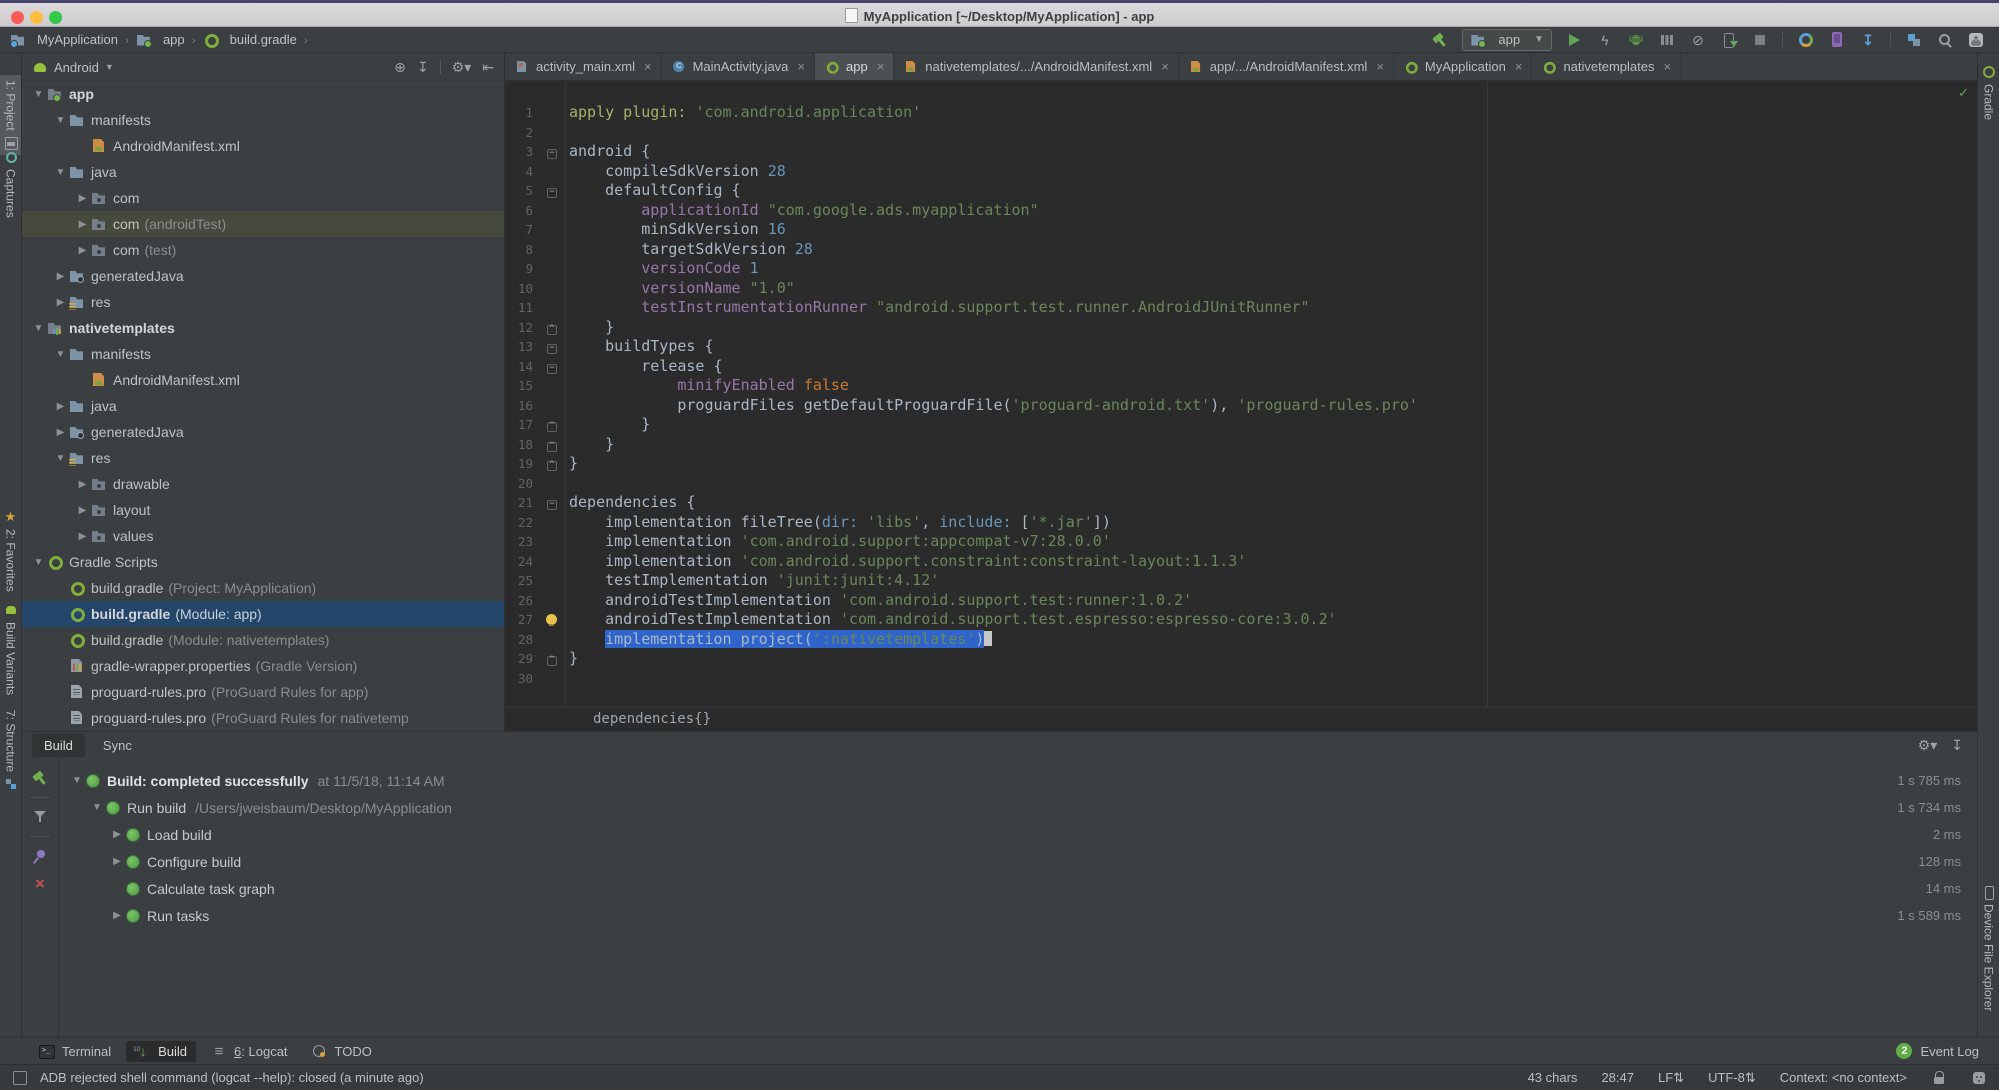 This screenshot has height=1090, width=1999. I want to click on build-tab-build: Build, so click(58, 745).